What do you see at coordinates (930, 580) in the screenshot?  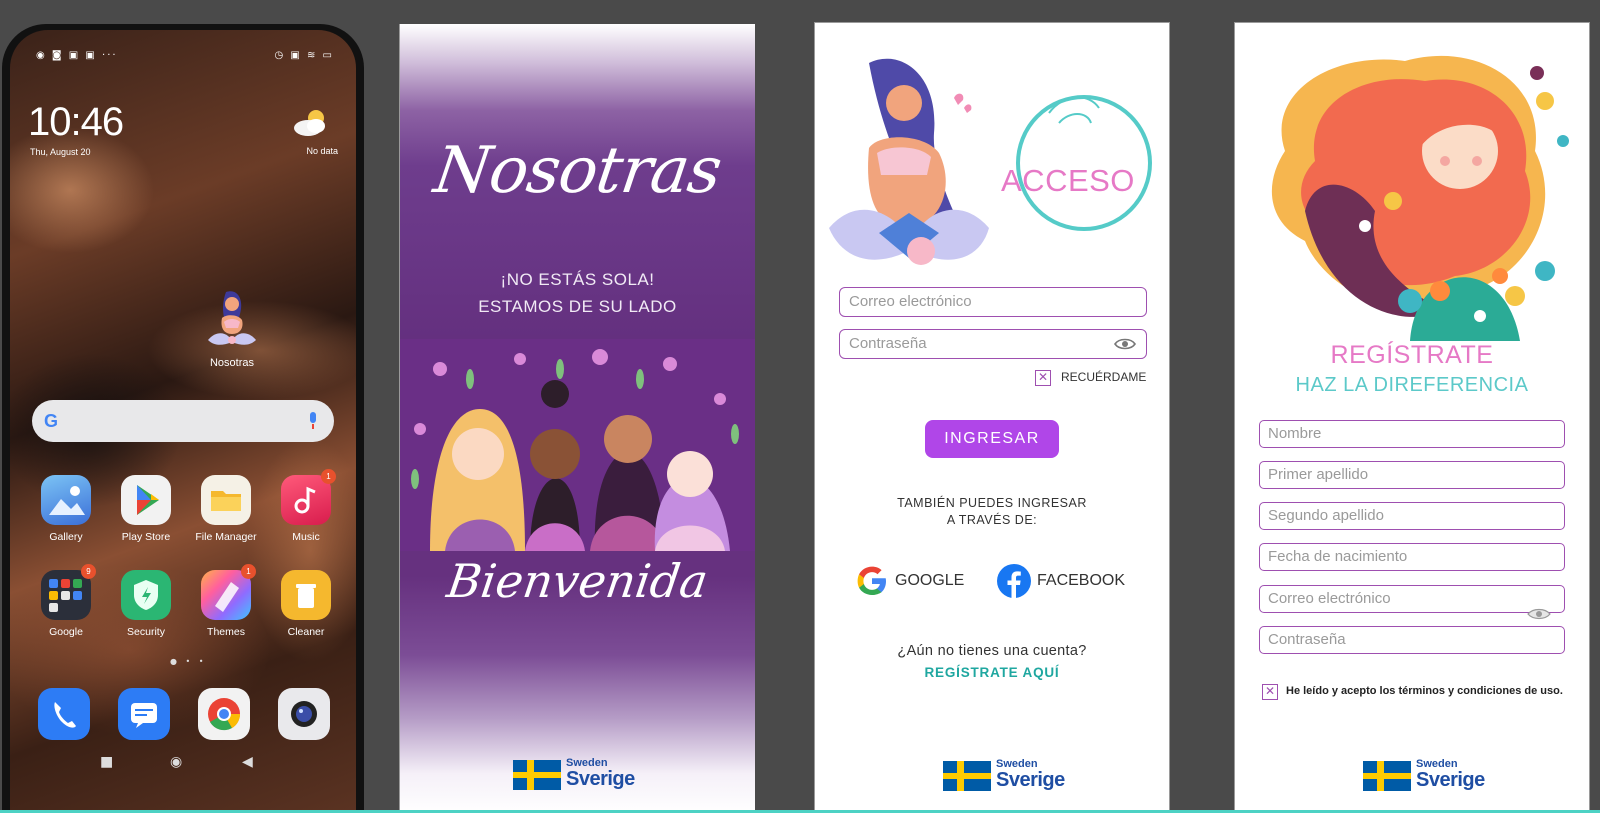 I see `google-login-label: GOOGLE` at bounding box center [930, 580].